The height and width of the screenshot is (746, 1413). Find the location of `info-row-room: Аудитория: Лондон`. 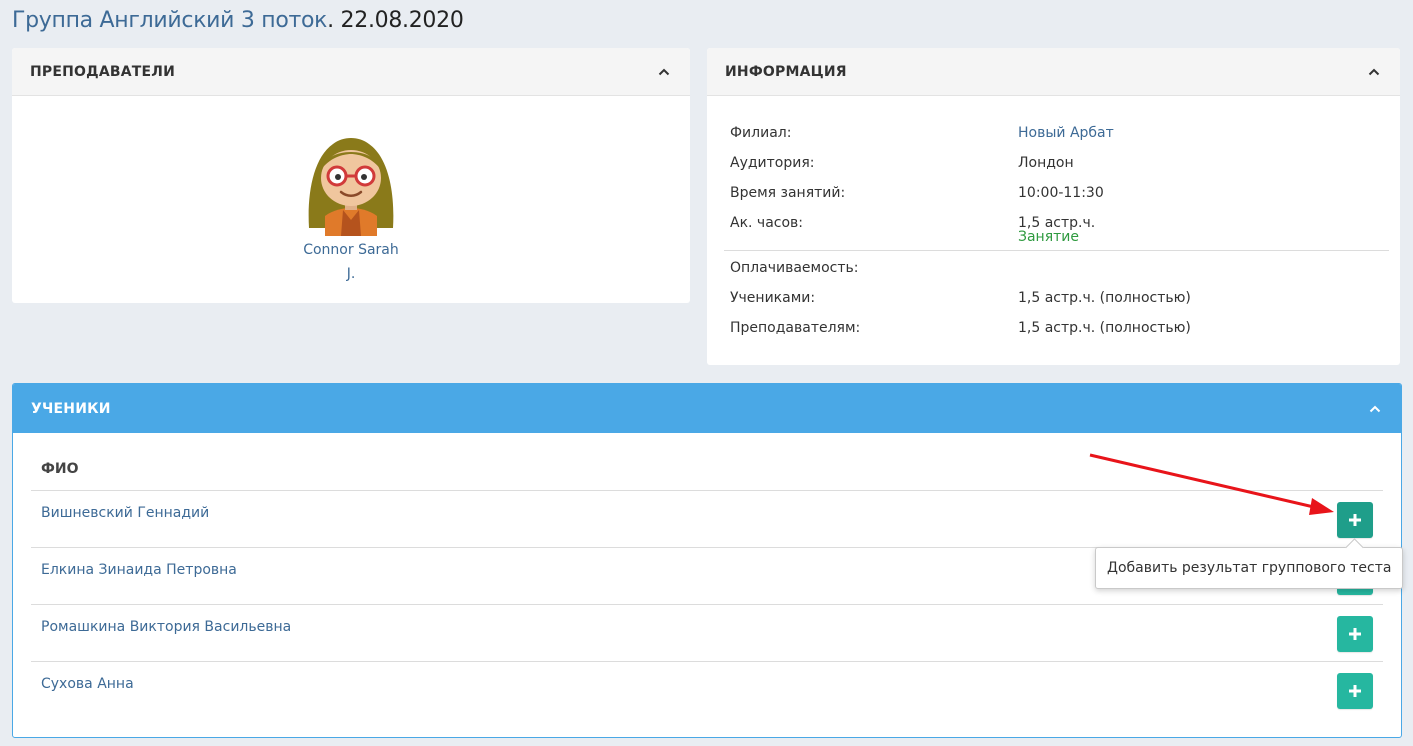

info-row-room: Аудитория: Лондон is located at coordinates (902, 163).